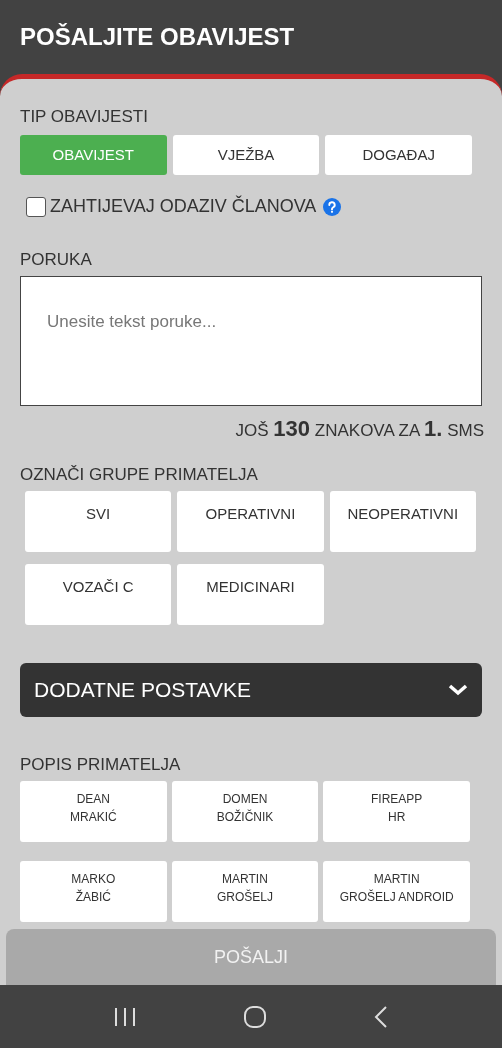  I want to click on group-button: NEOPERATIVNI, so click(402, 521).